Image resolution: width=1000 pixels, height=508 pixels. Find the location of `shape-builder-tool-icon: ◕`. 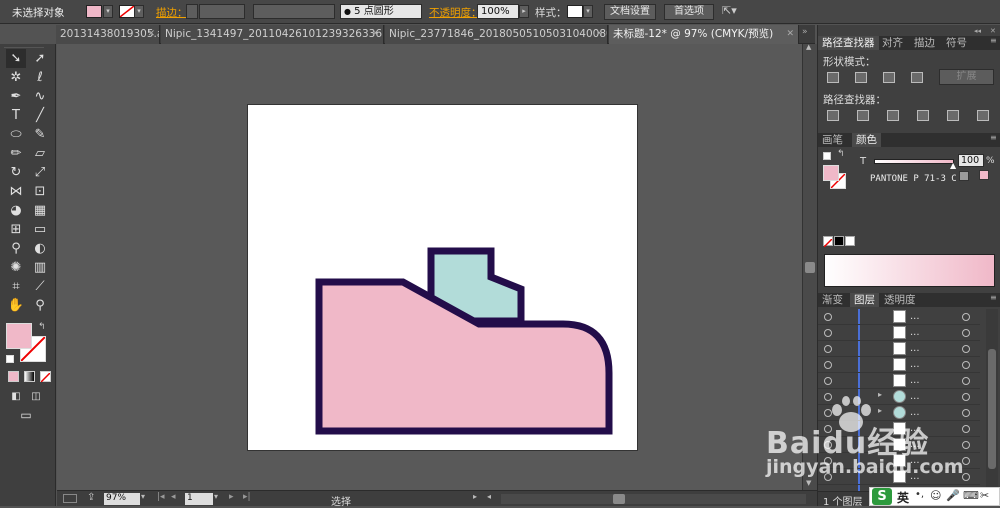

shape-builder-tool-icon: ◕ is located at coordinates (16, 210).